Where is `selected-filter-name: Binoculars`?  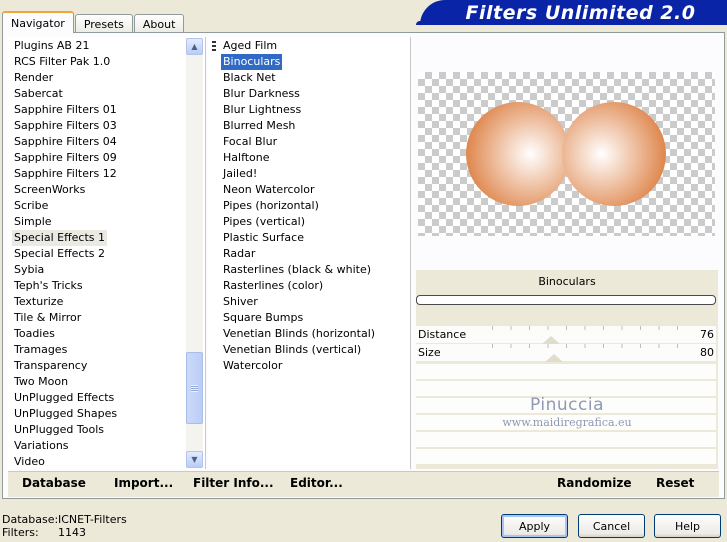 selected-filter-name: Binoculars is located at coordinates (567, 281).